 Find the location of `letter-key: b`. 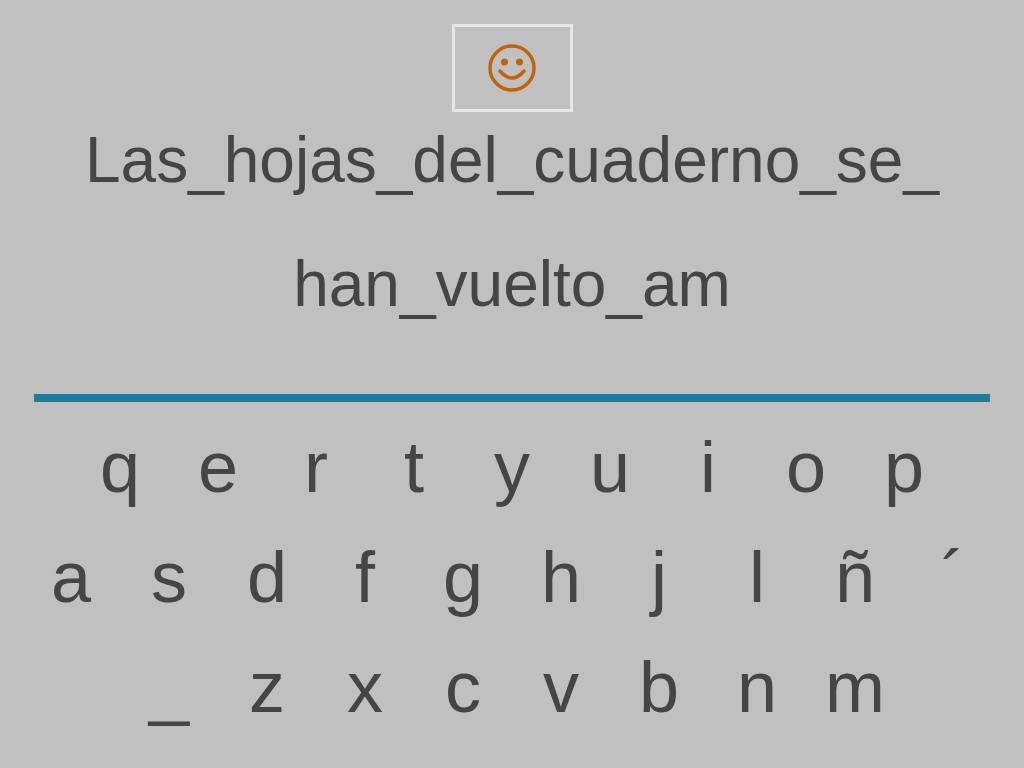

letter-key: b is located at coordinates (659, 687).